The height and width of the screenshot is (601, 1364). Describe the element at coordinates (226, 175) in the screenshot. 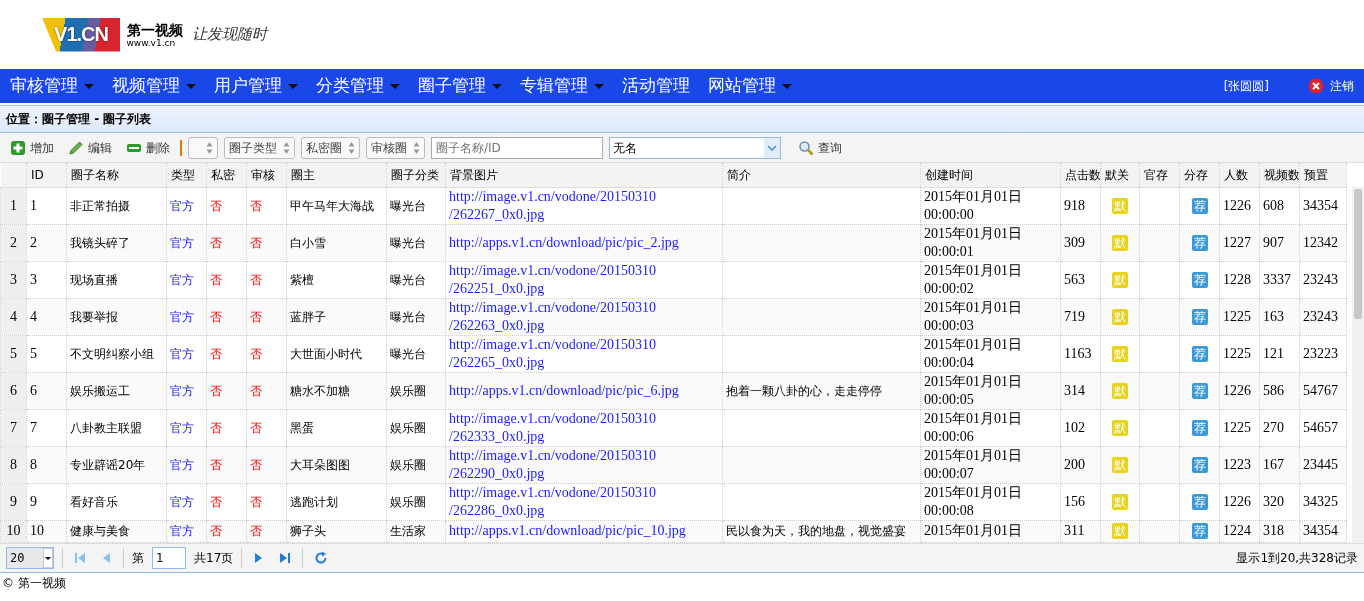

I see `column-header: 私密` at that location.